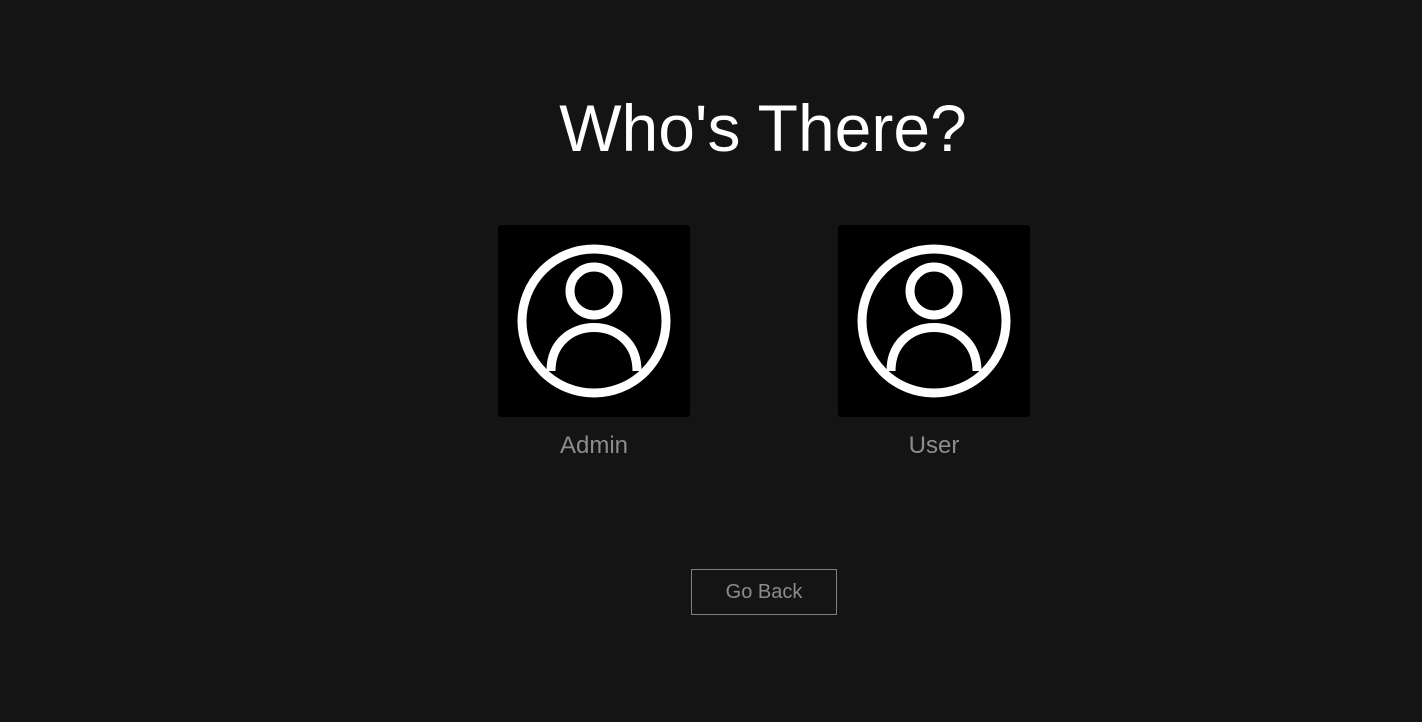 This screenshot has width=1422, height=722. Describe the element at coordinates (764, 592) in the screenshot. I see `go-back-button: Go Back` at that location.